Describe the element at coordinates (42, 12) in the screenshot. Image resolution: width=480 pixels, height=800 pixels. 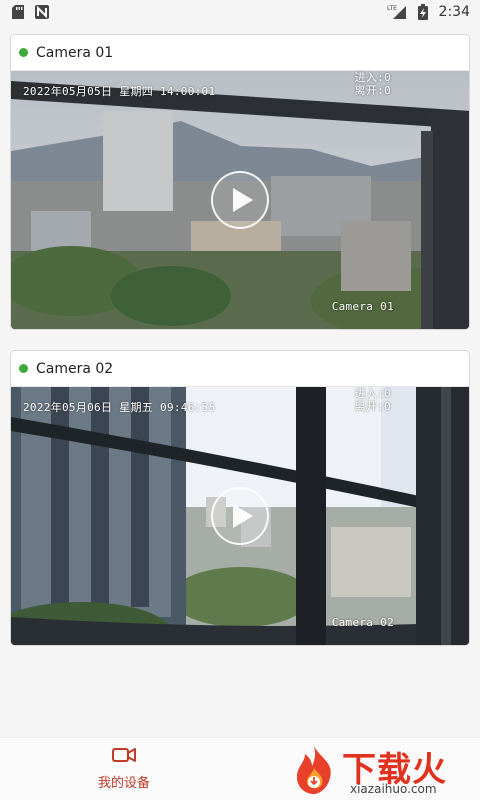
I see `nfc-n-icon` at that location.